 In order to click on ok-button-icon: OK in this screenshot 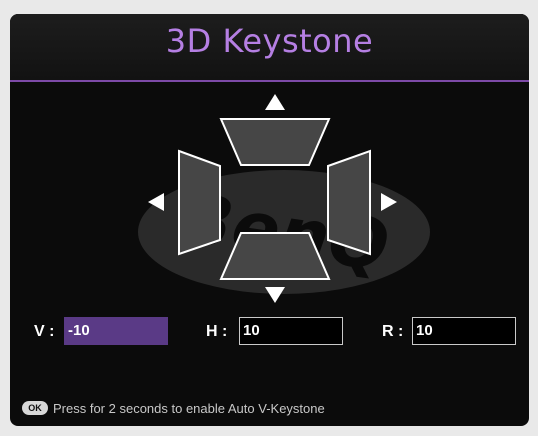, I will do `click(35, 408)`.